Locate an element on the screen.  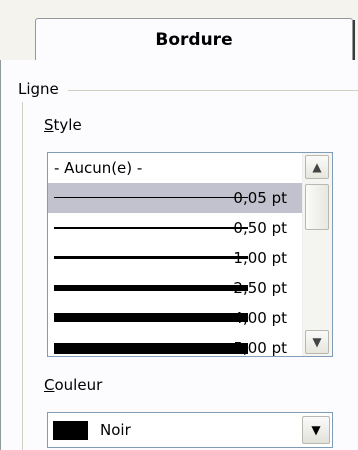
group-border is located at coordinates (22, 276).